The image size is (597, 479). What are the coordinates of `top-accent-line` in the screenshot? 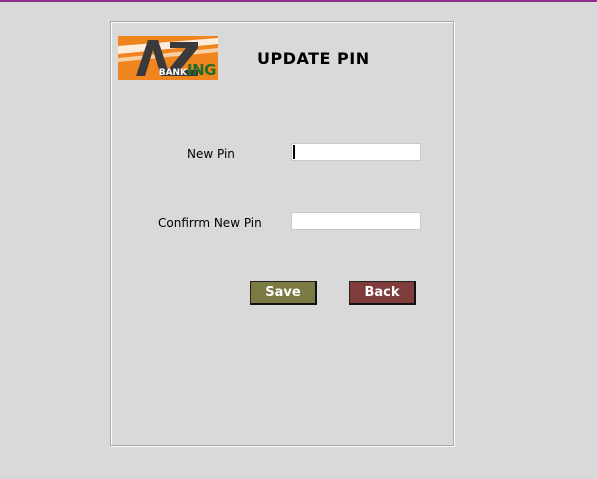 It's located at (298, 1).